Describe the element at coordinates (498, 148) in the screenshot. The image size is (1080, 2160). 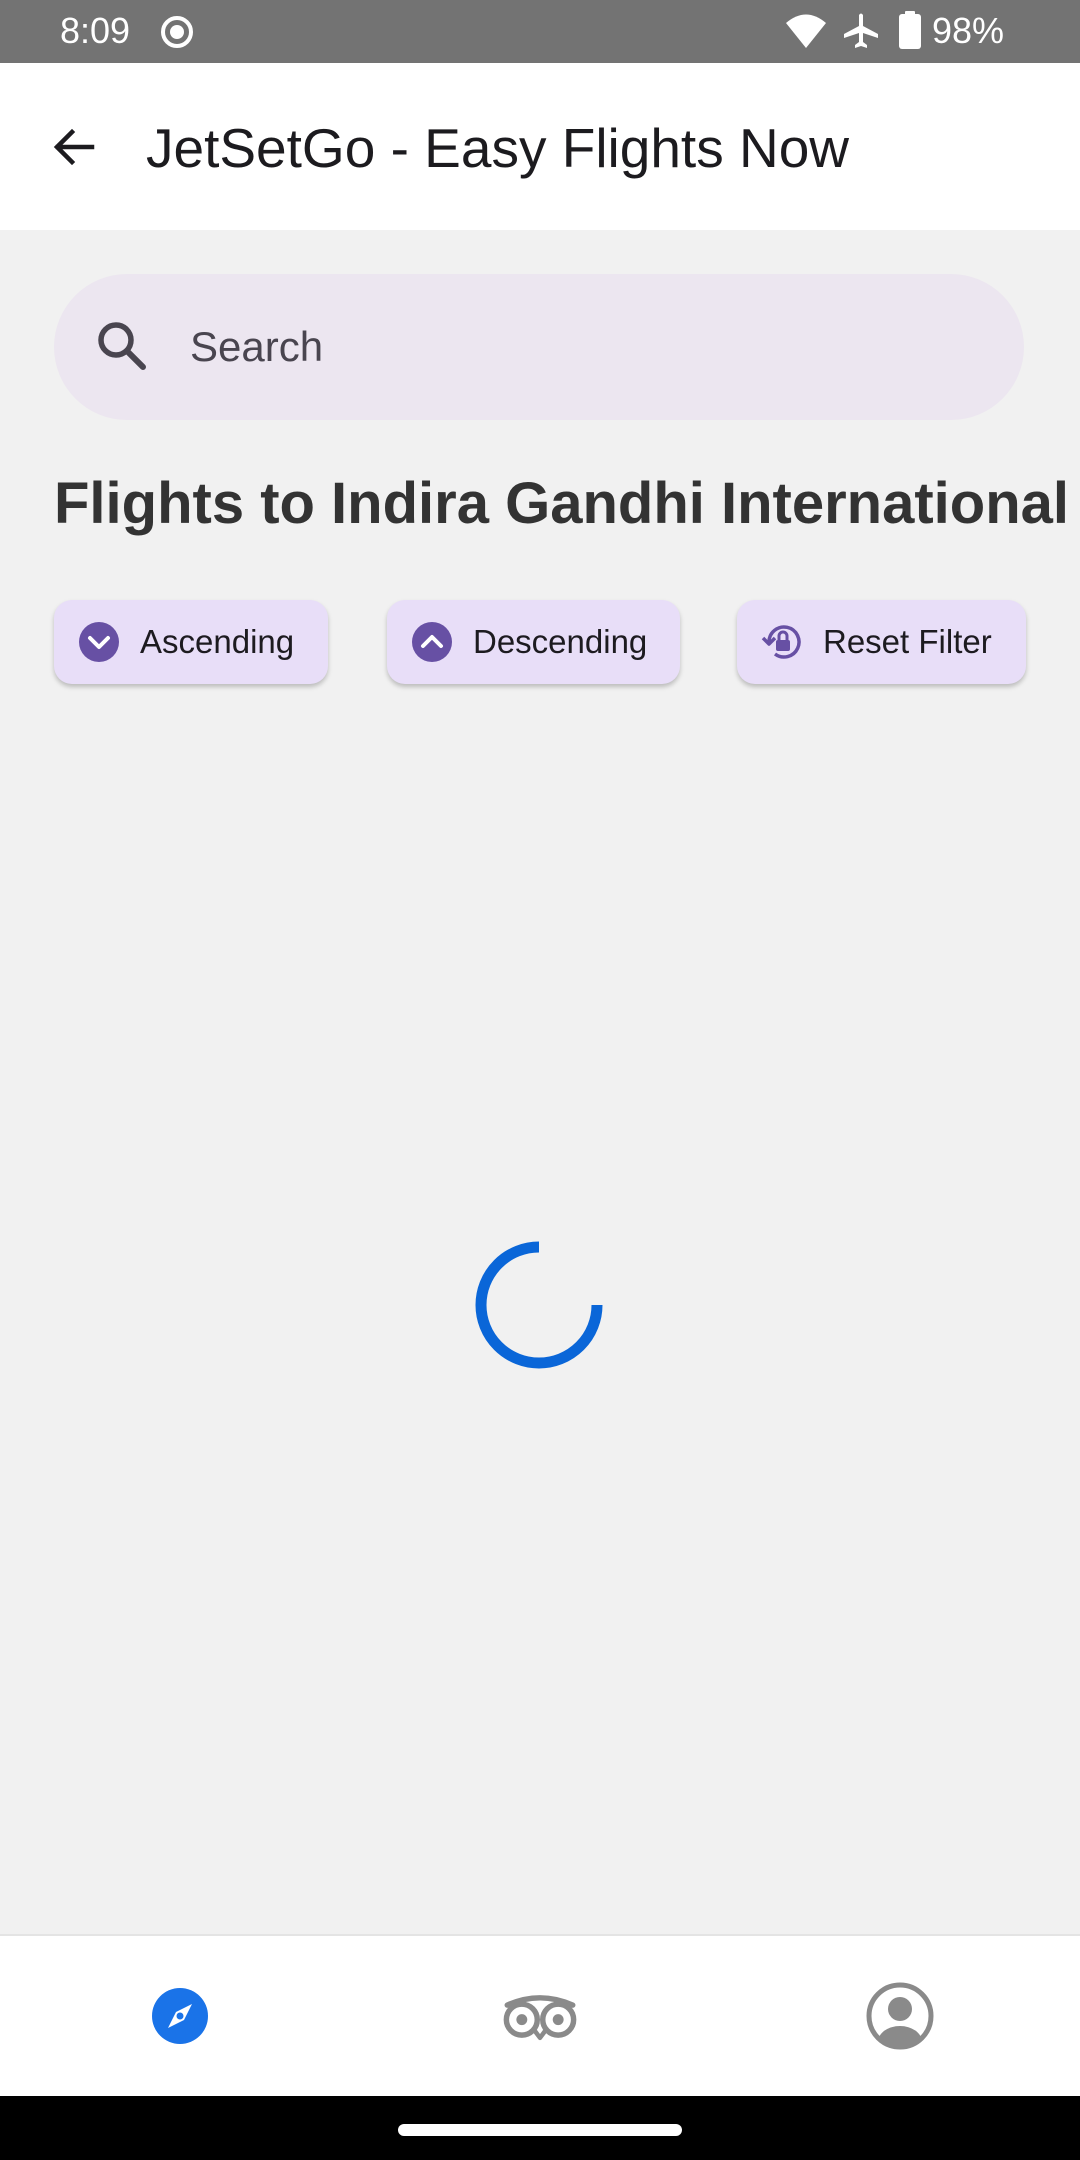
I see `app-title: JetSetGo - Easy Flights Now` at that location.